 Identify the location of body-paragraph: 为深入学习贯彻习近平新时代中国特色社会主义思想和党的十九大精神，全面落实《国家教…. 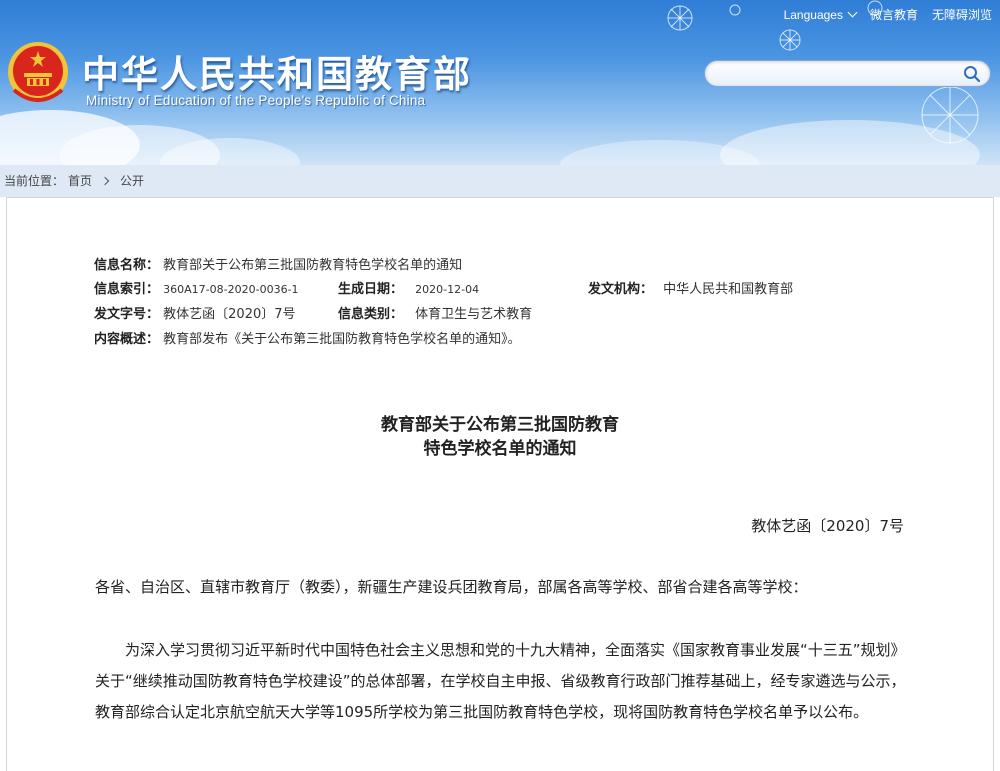
(500, 681).